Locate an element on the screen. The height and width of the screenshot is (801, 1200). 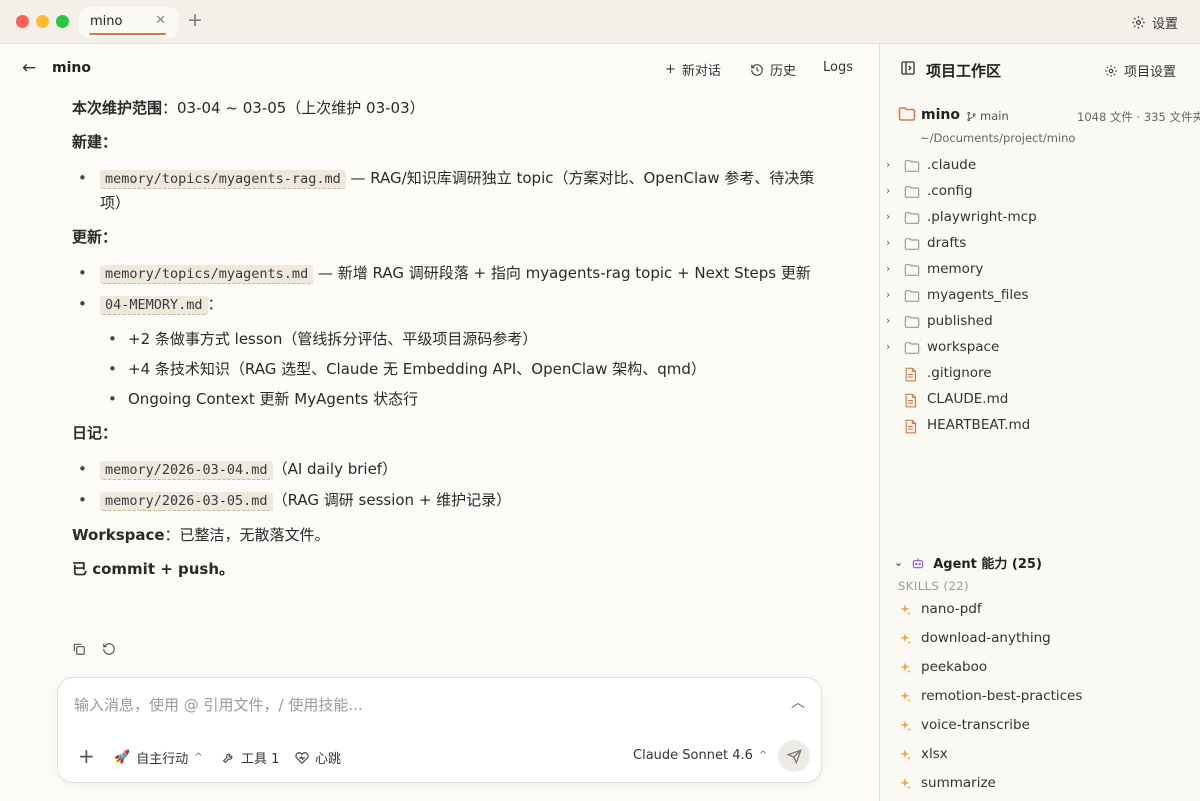
scope-line: 本次维护范围：03-04 ~ 03-05（上次维护 03-03） is located at coordinates (452, 108).